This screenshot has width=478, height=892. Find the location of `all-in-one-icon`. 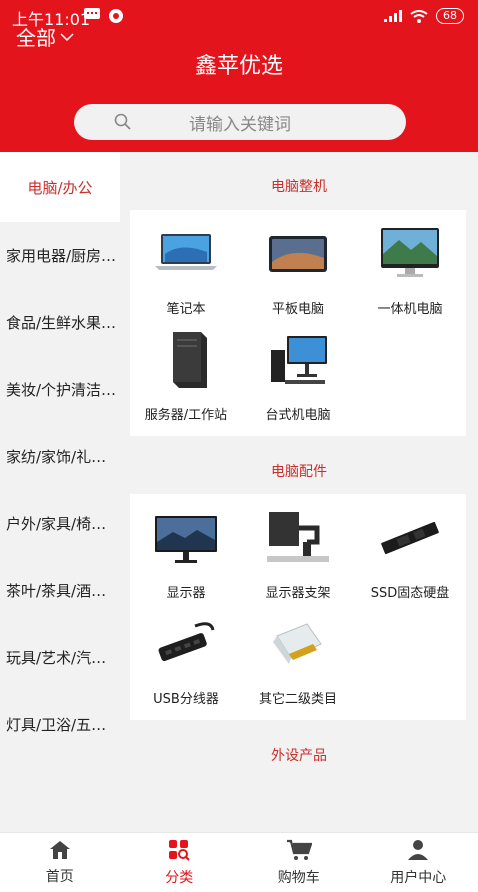

all-in-one-icon is located at coordinates (410, 252).